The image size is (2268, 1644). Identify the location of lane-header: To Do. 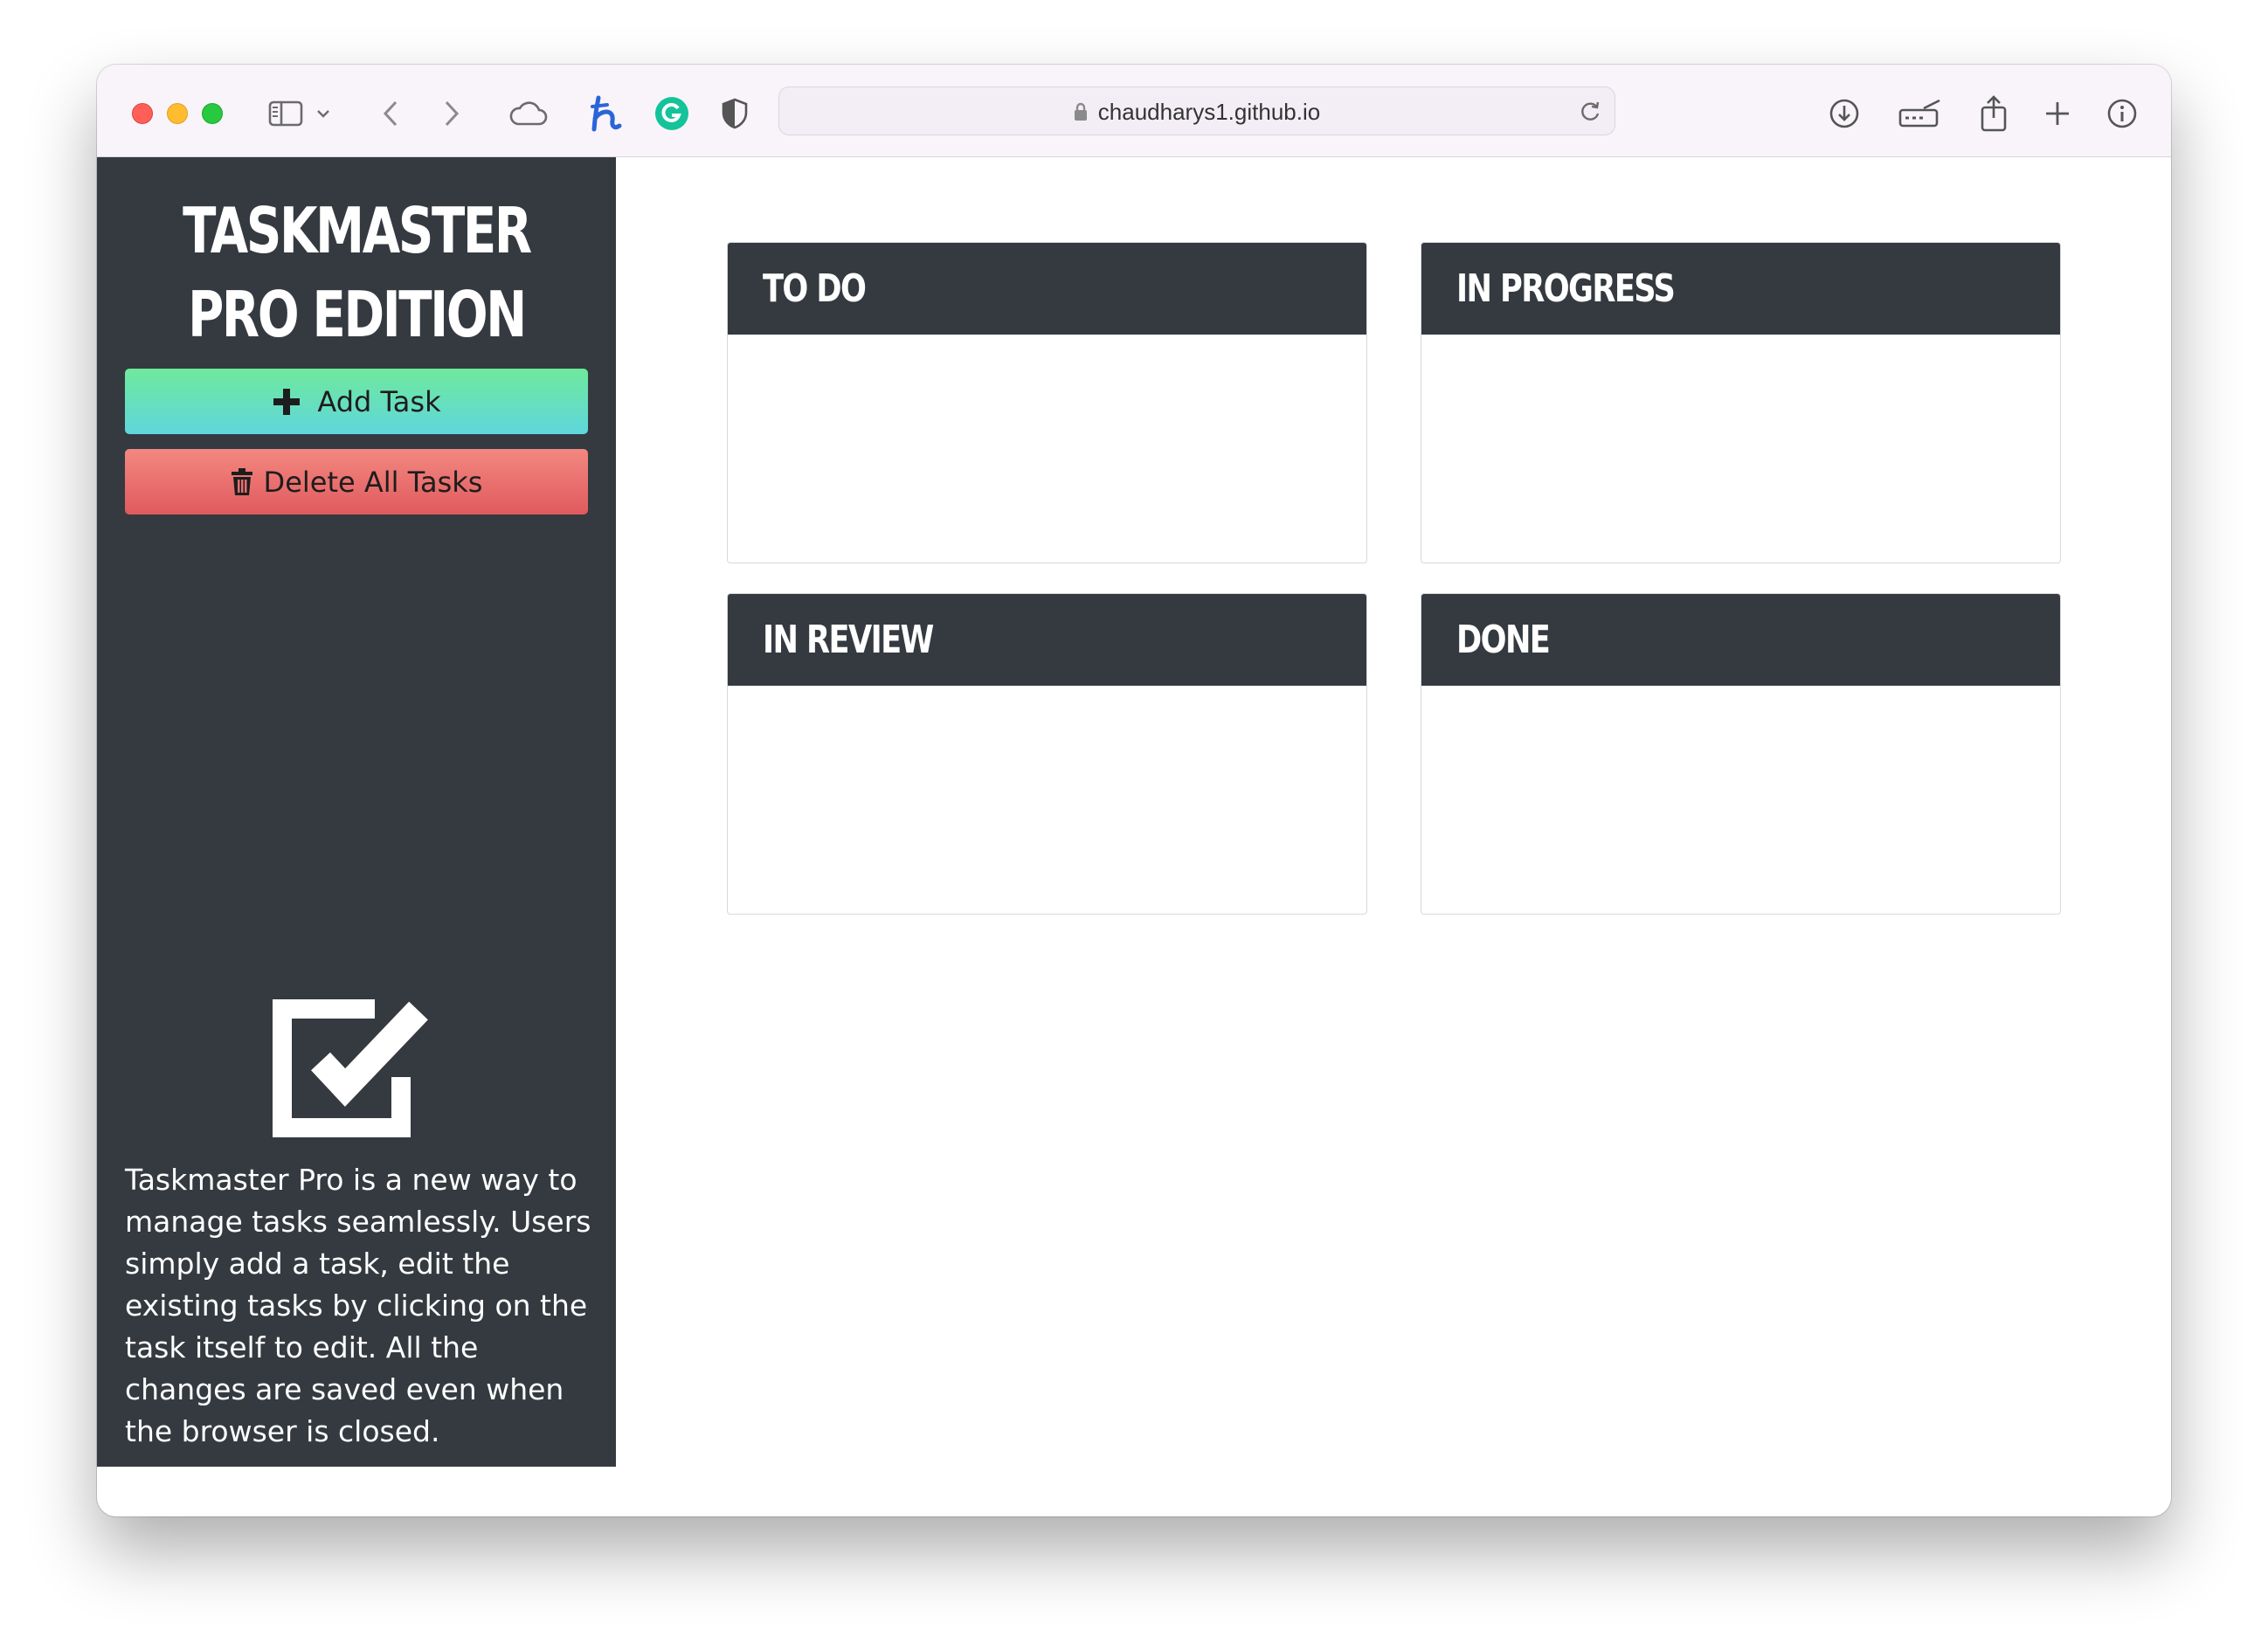
(1047, 289).